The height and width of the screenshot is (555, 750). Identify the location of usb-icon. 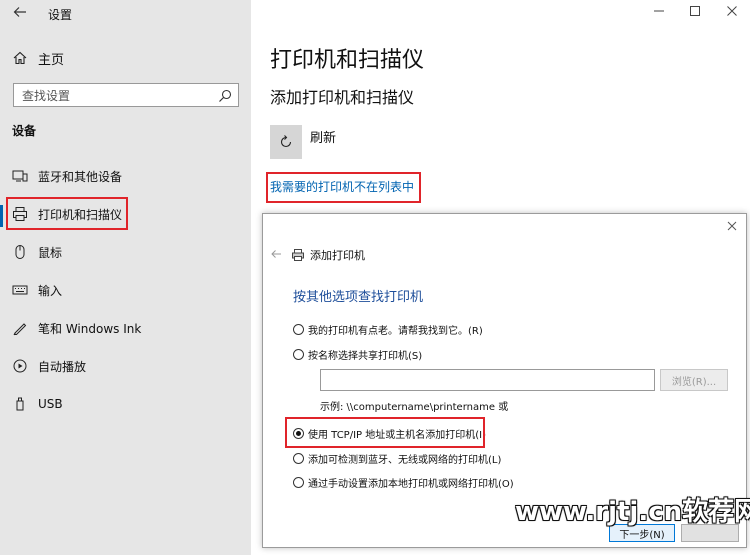
(20, 404).